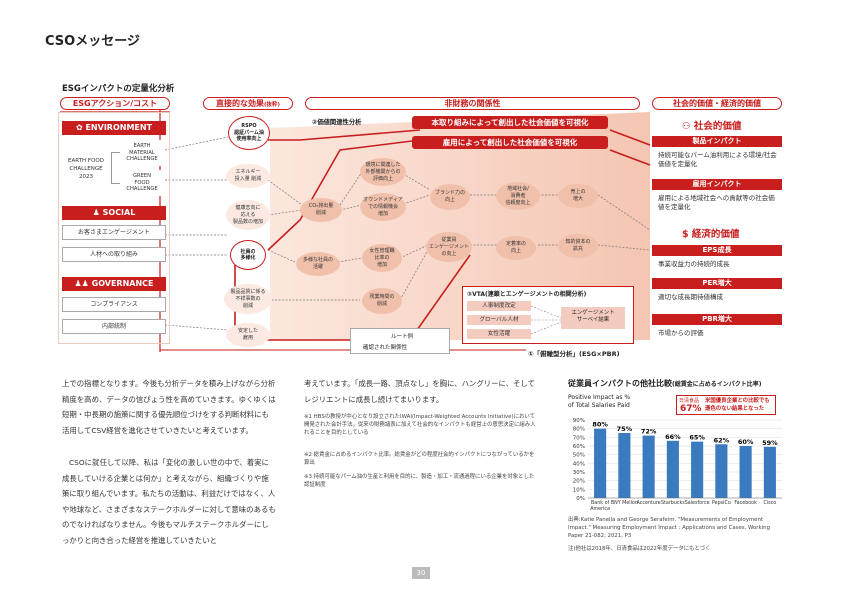 The width and height of the screenshot is (842, 596). What do you see at coordinates (715, 234) in the screenshot?
I see `economic-value-title-text: 経済的価値` at bounding box center [715, 234].